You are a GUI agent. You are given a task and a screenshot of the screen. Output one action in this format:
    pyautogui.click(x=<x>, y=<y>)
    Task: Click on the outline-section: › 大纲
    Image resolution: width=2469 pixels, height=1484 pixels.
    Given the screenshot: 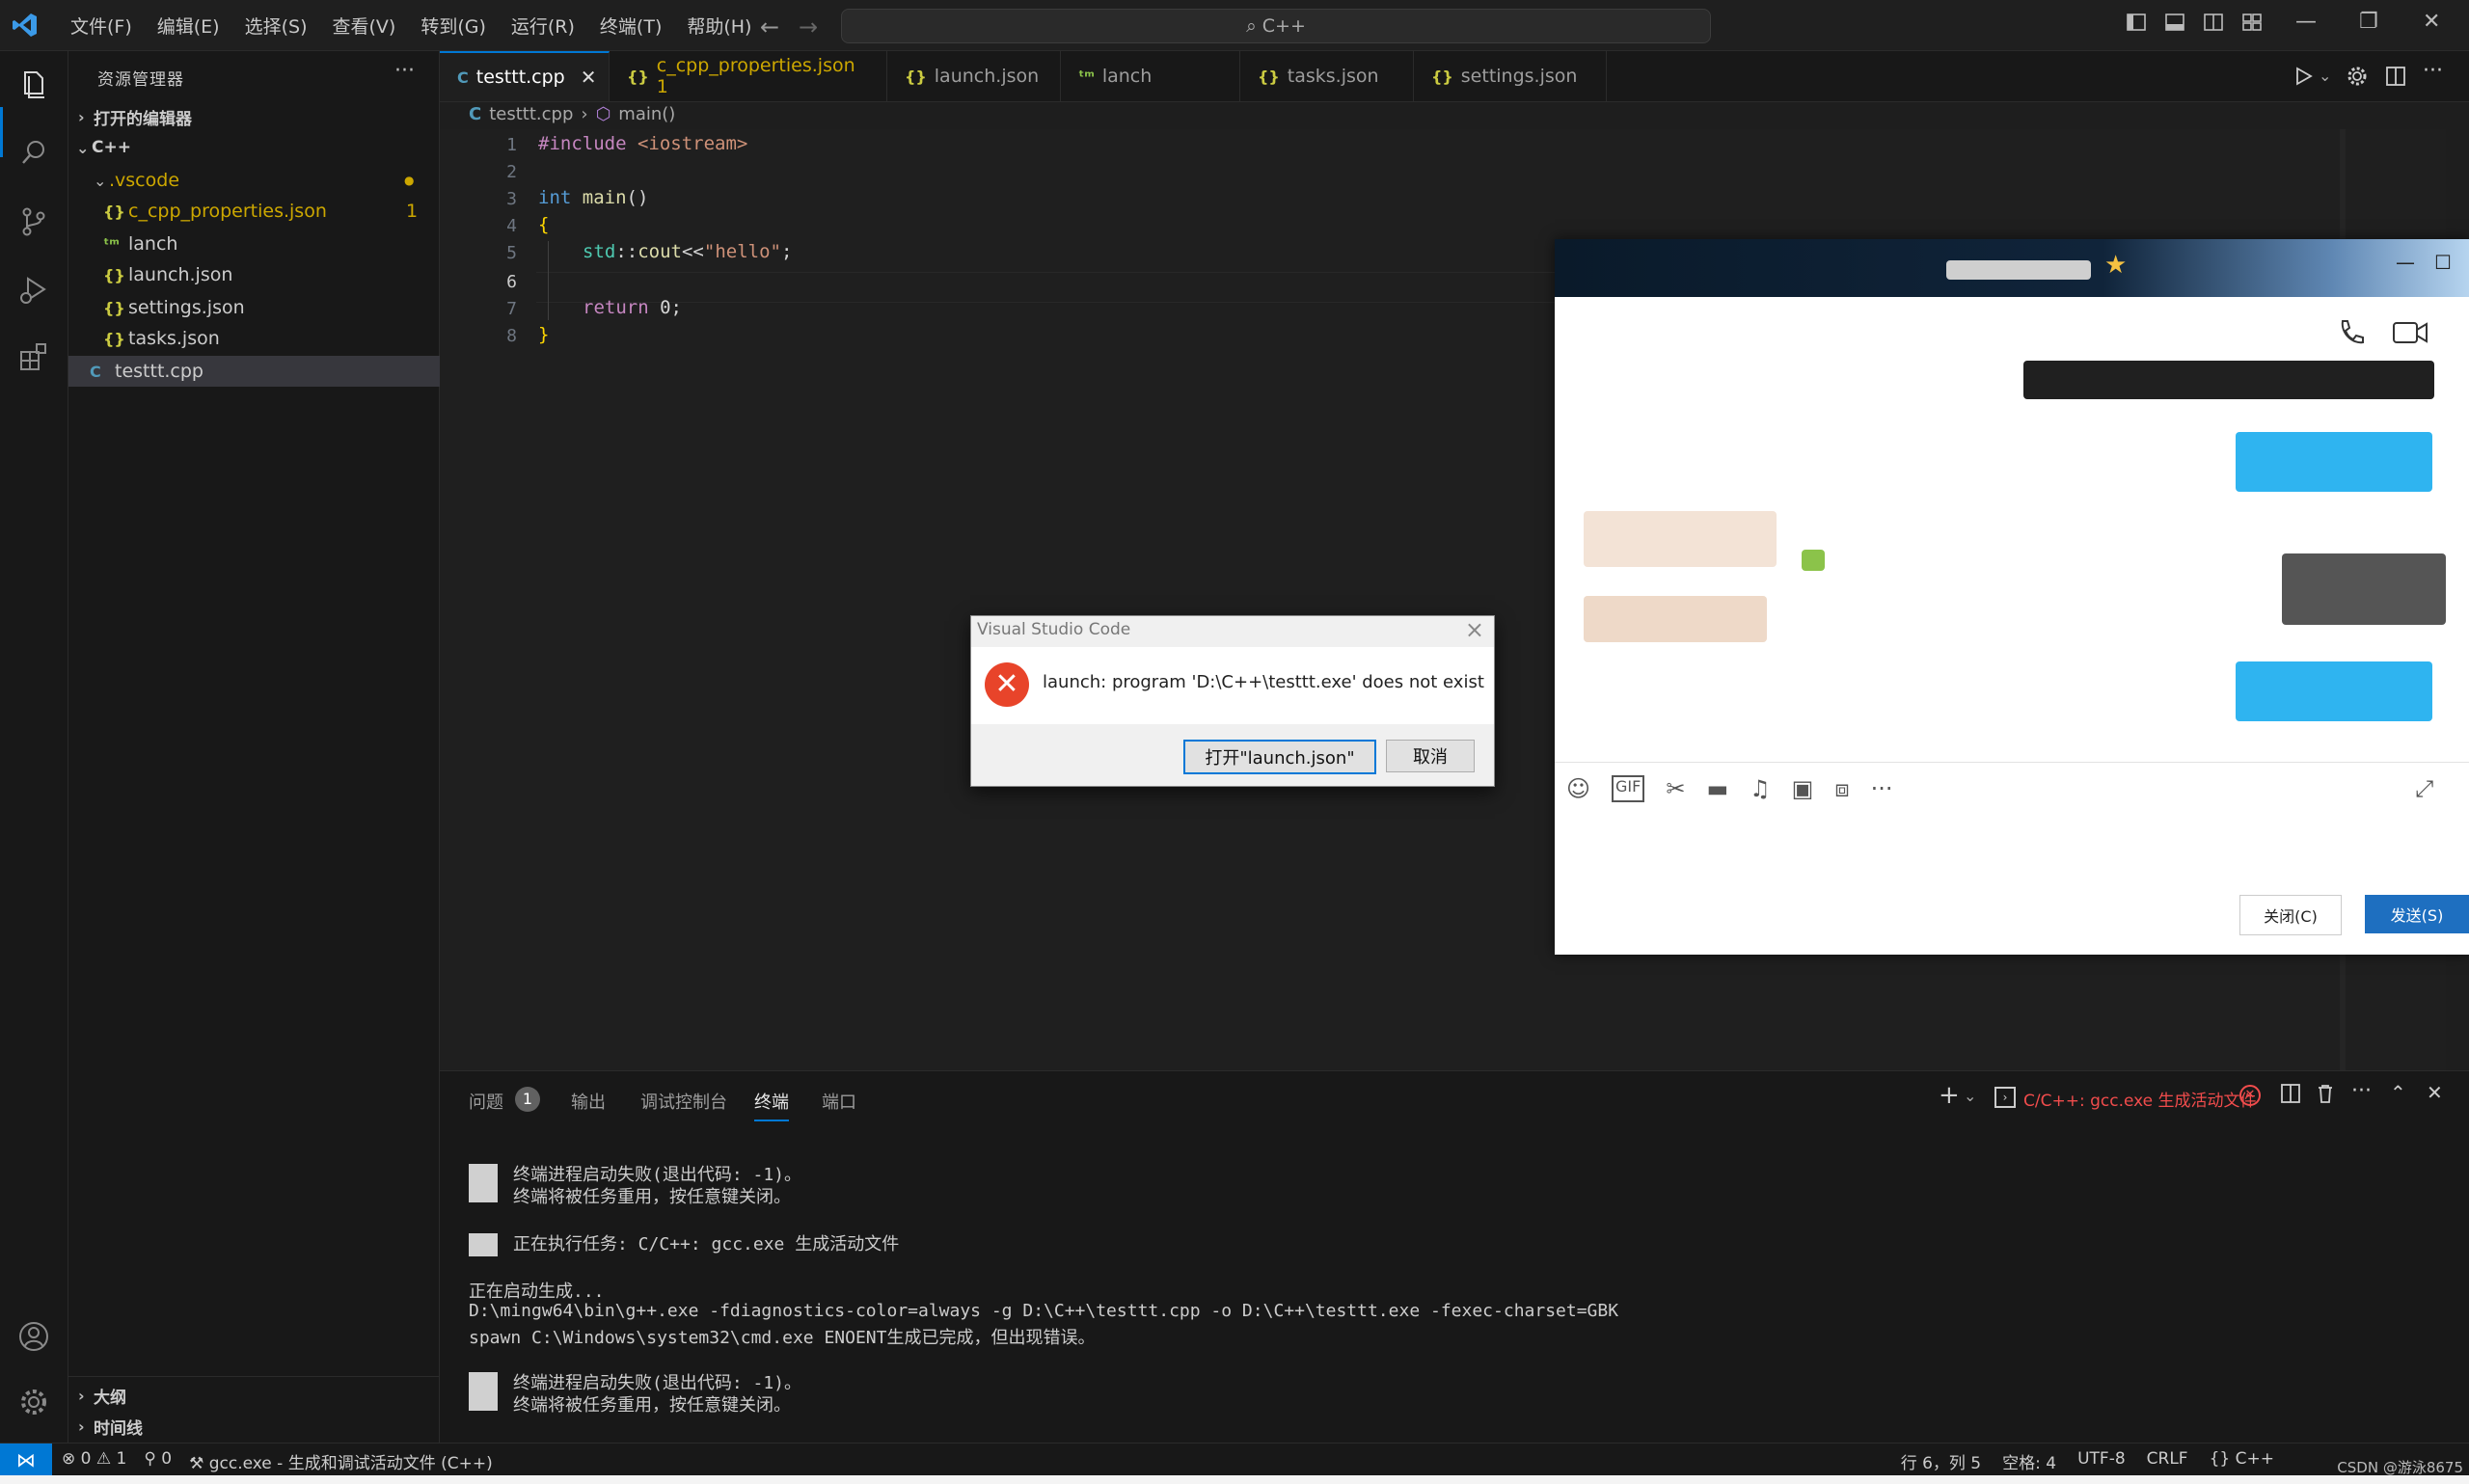 What is the action you would take?
    pyautogui.click(x=258, y=1395)
    